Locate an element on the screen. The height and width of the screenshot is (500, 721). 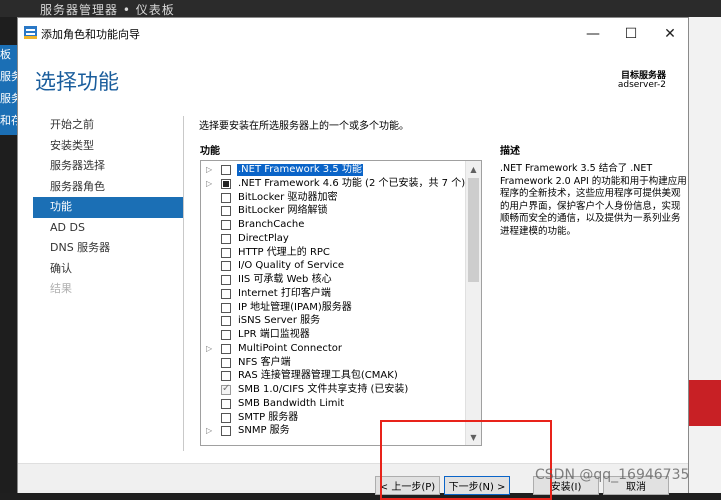
minimize-button: — is located at coordinates (593, 33).